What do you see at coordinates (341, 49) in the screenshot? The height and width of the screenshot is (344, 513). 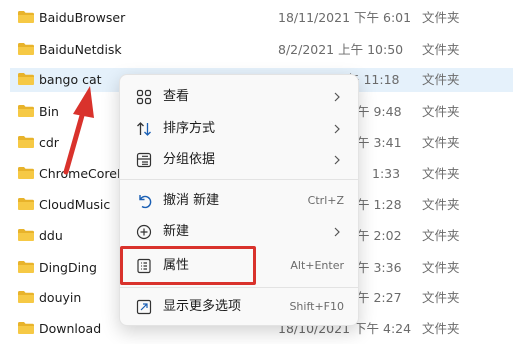 I see `file-date: 8/2/2021 上午 10:50` at bounding box center [341, 49].